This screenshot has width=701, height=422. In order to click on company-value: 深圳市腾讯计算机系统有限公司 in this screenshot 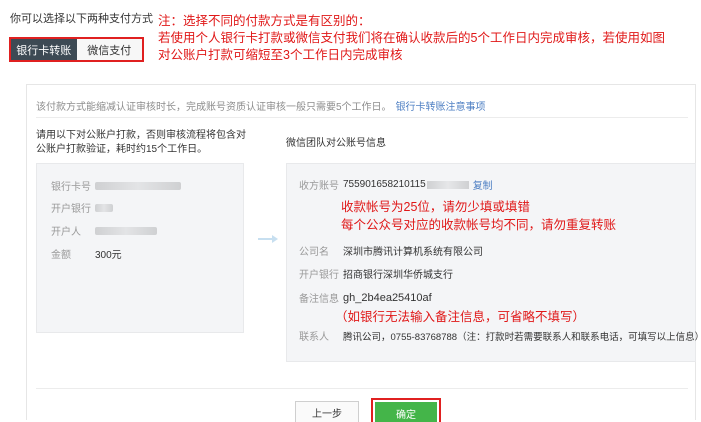, I will do `click(413, 252)`.